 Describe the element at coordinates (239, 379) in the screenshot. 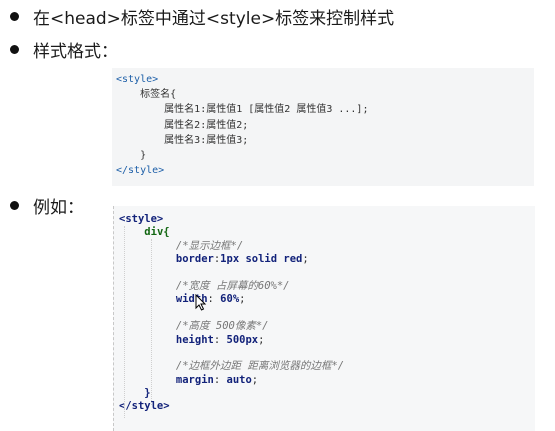

I see `property-value: auto` at that location.